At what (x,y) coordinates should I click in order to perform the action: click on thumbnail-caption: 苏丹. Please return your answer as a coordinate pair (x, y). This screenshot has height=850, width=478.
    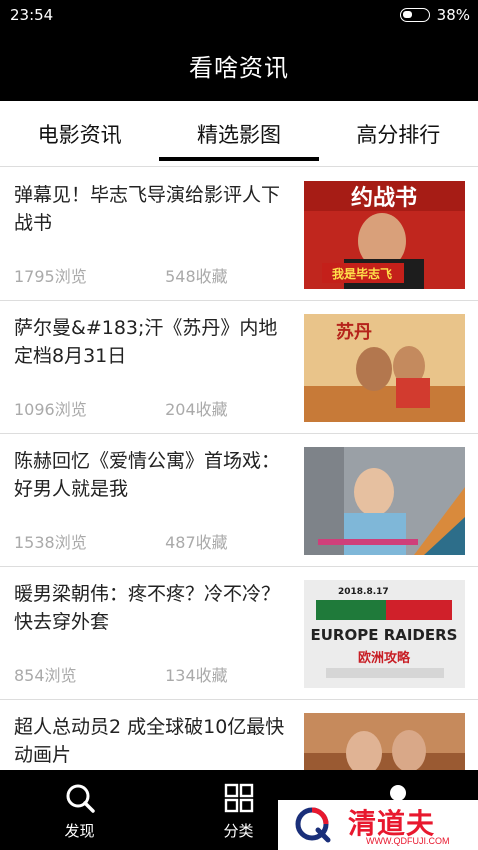
    Looking at the image, I should click on (354, 332).